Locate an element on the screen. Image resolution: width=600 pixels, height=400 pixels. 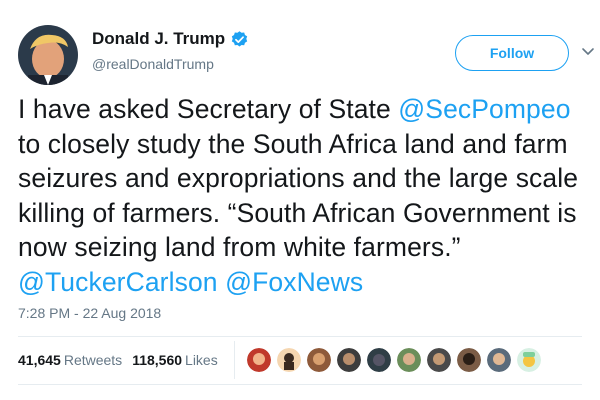
mention-link: @SecPompeo is located at coordinates (484, 109).